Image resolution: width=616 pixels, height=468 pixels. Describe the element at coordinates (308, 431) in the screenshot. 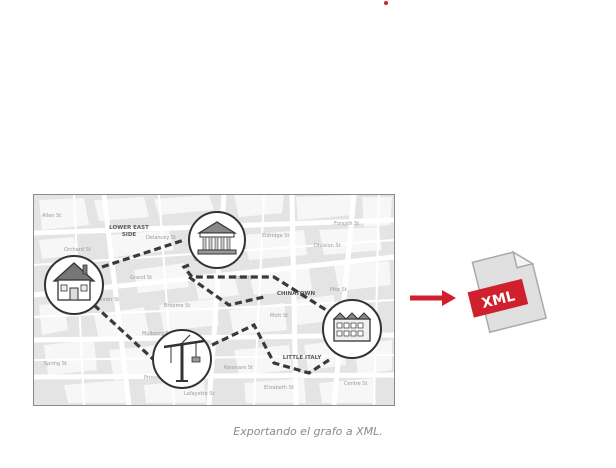

I see `figure-caption: Exportando el grafo a XML.` at that location.